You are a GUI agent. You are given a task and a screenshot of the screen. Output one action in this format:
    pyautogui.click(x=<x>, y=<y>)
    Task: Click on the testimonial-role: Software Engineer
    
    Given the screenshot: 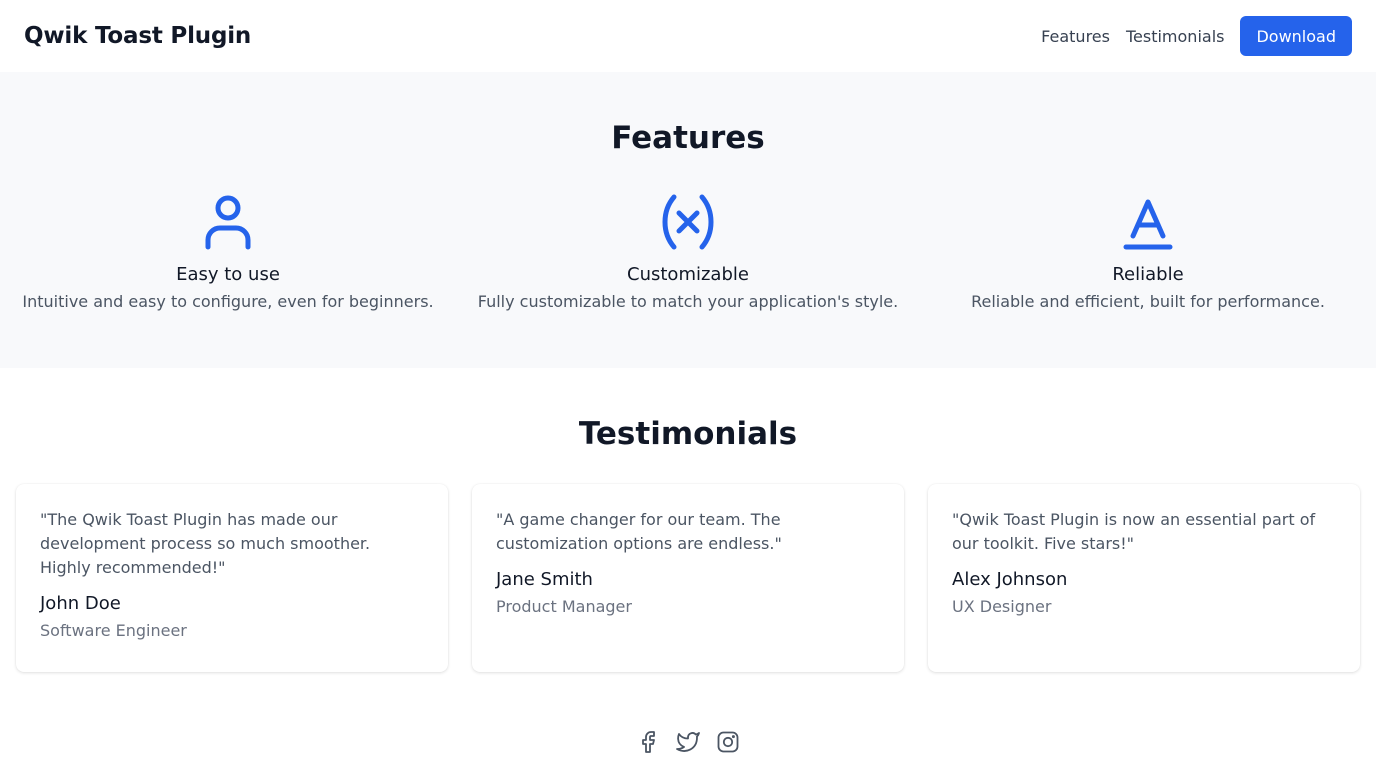 What is the action you would take?
    pyautogui.click(x=113, y=630)
    